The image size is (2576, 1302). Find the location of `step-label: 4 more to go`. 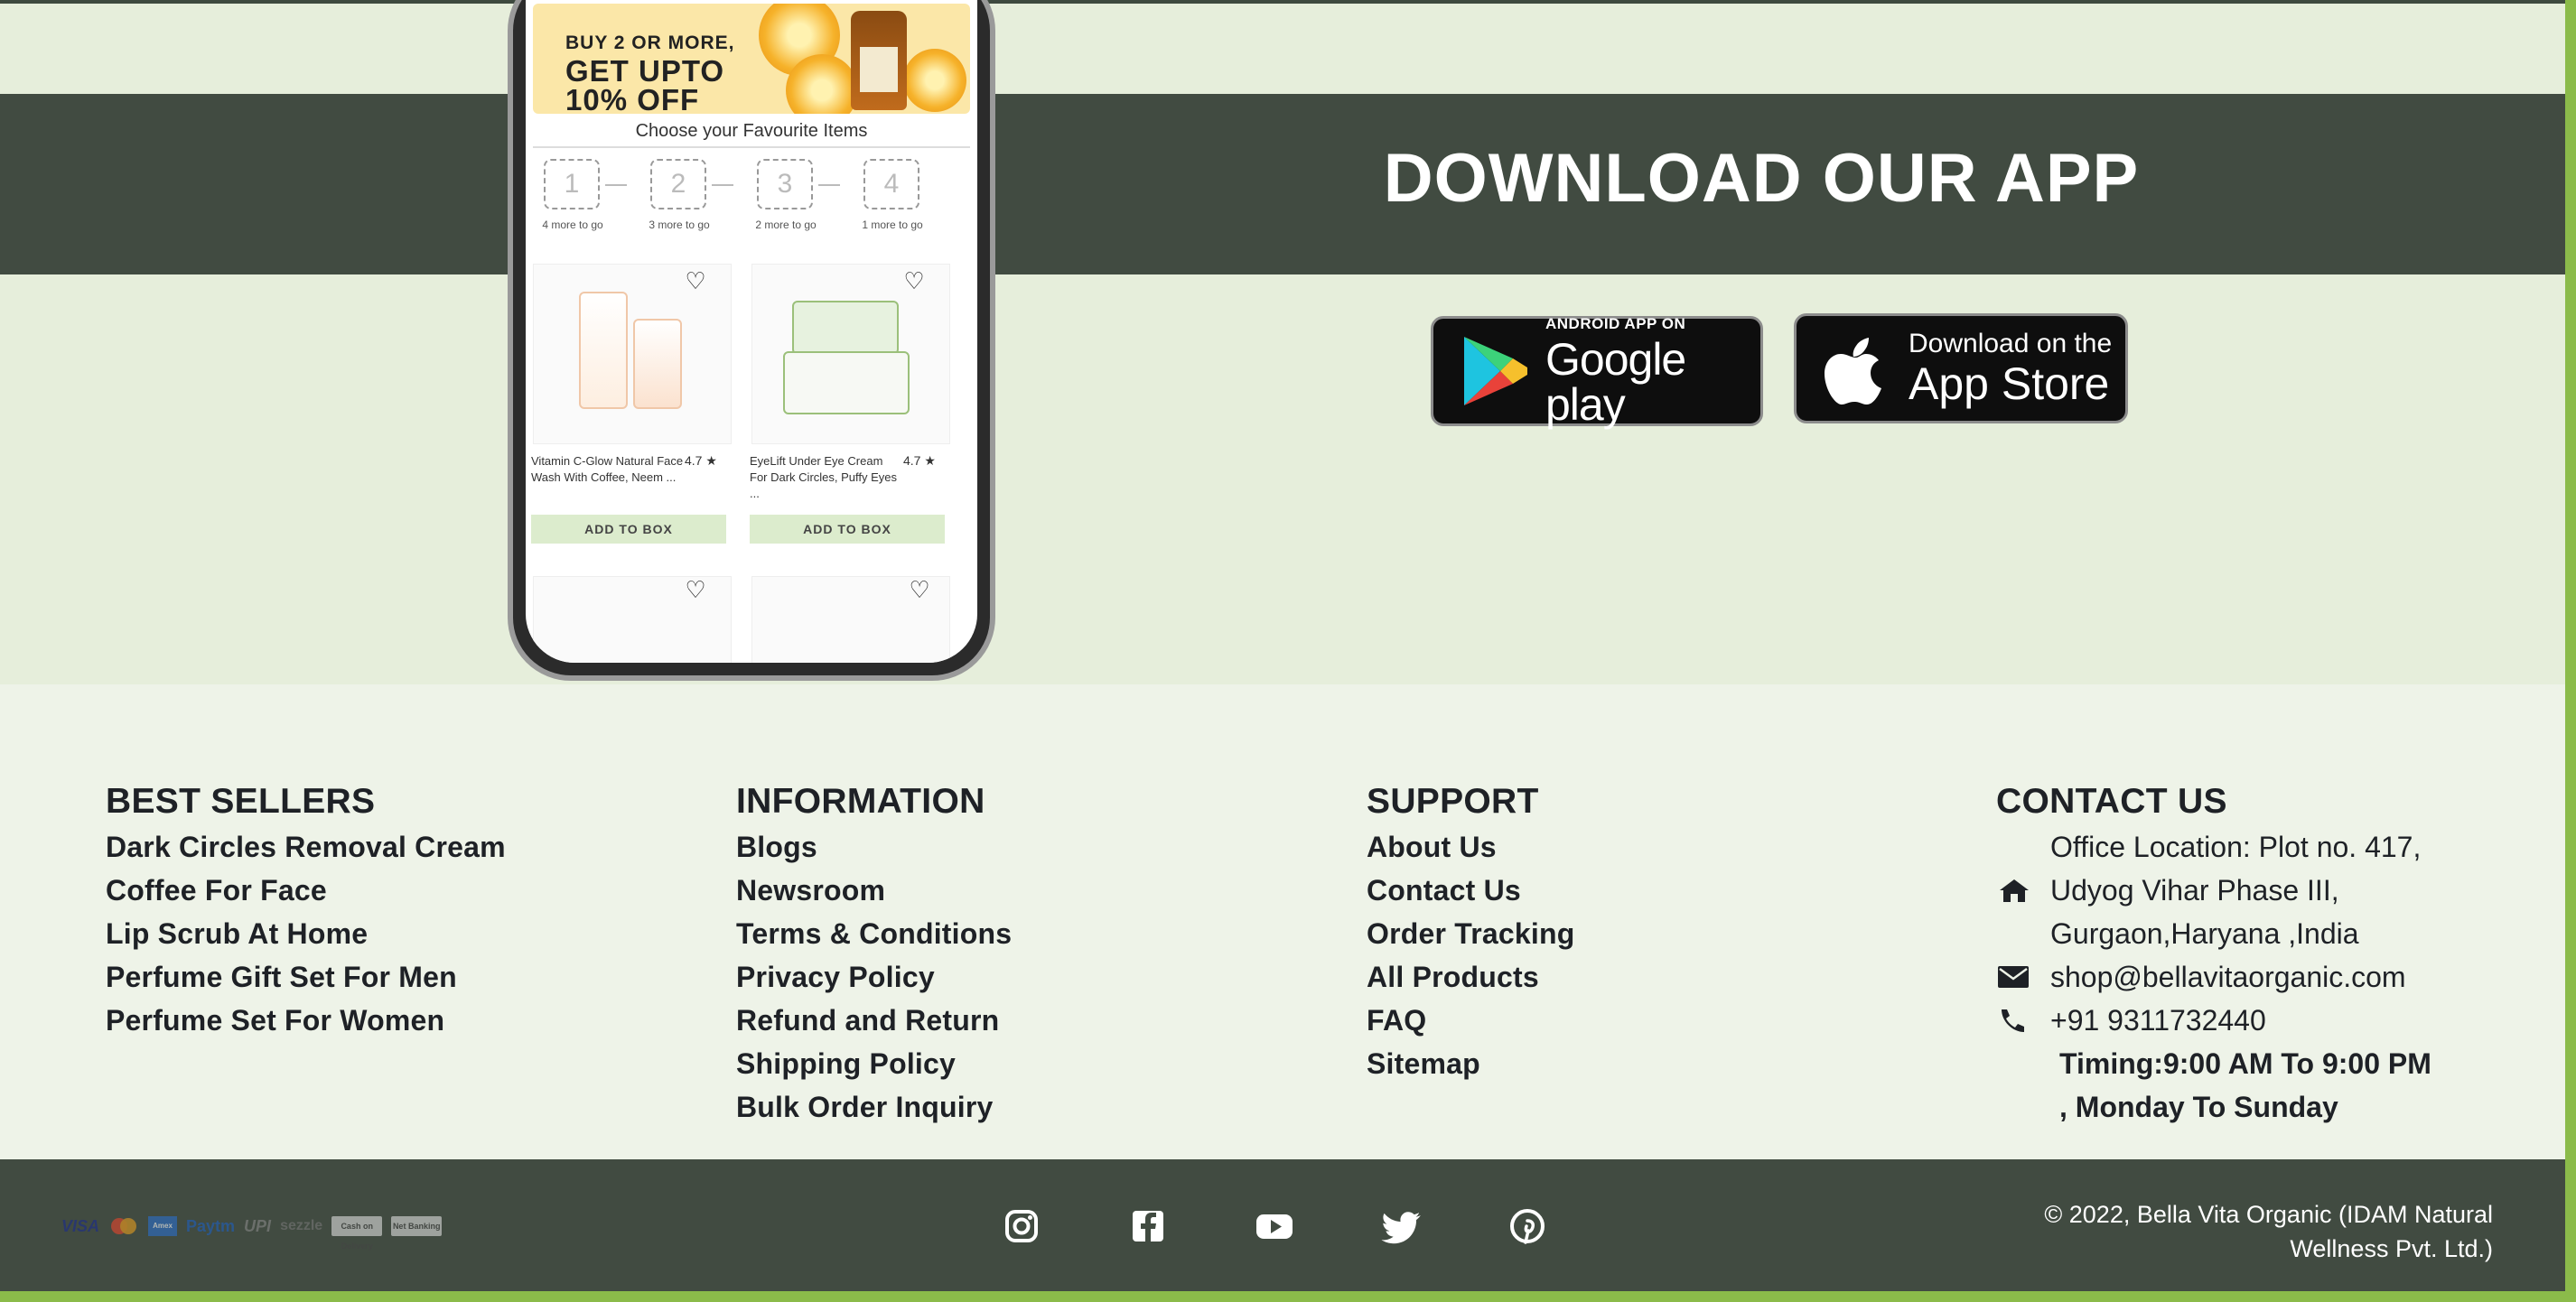

step-label: 4 more to go is located at coordinates (572, 225).